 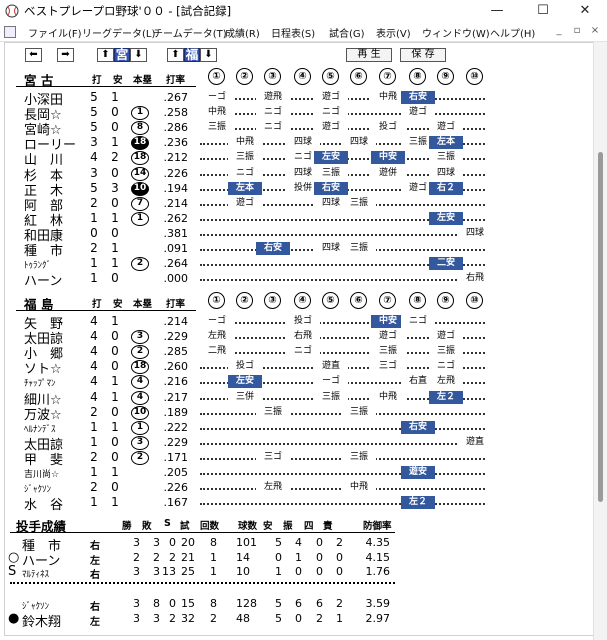 I want to click on minimize-button: —, so click(x=497, y=11).